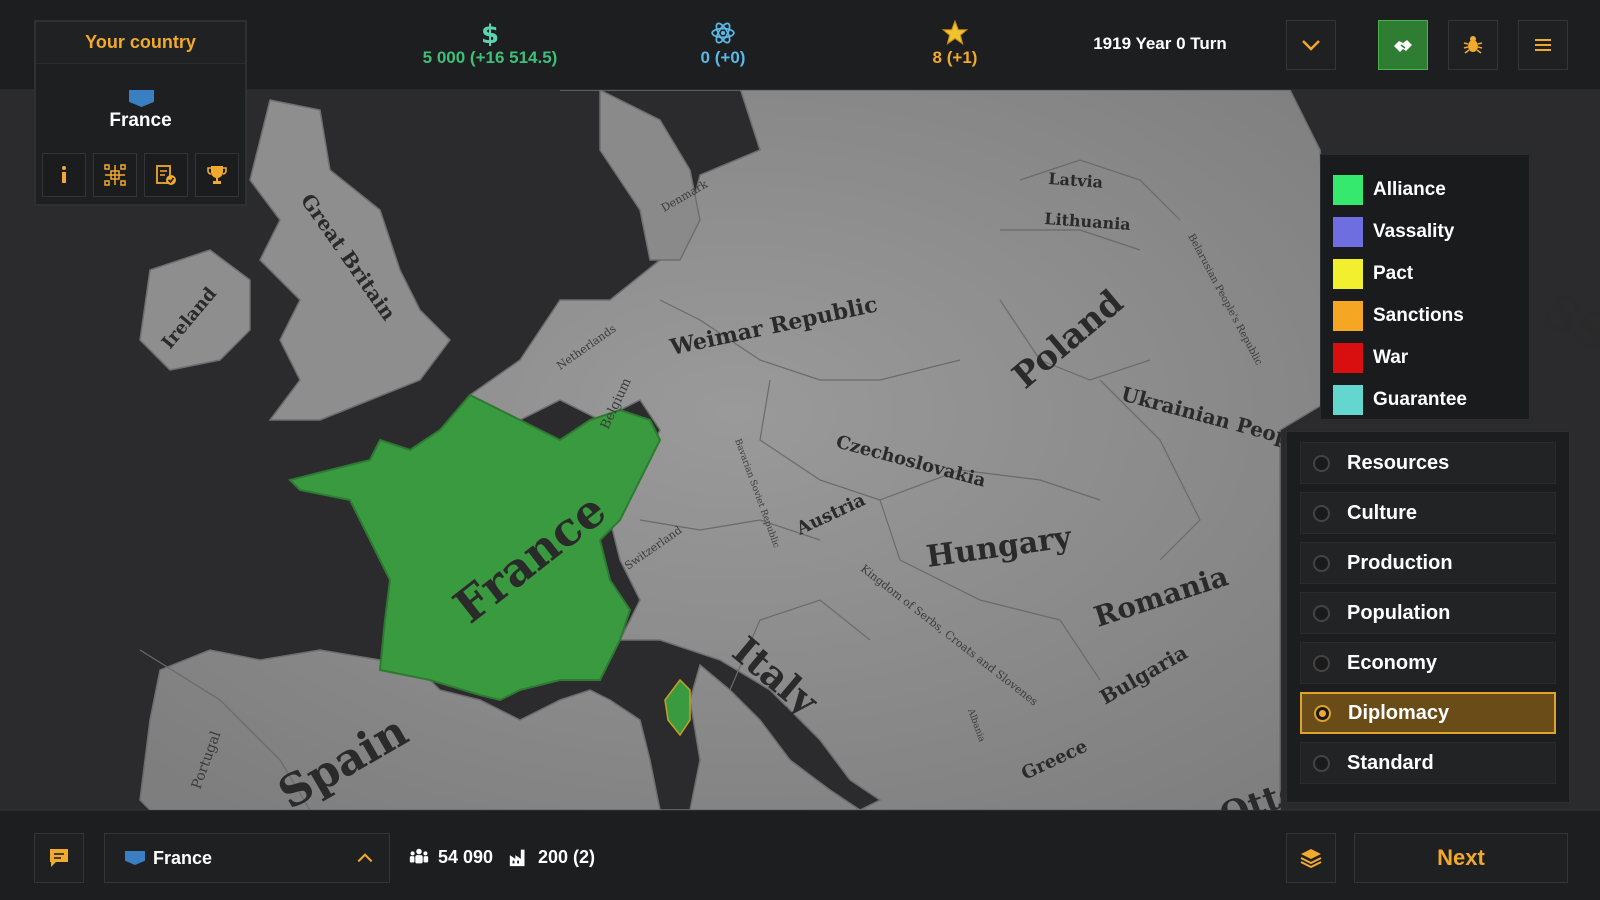 This screenshot has width=1600, height=900. What do you see at coordinates (517, 858) in the screenshot?
I see `factory-icon` at bounding box center [517, 858].